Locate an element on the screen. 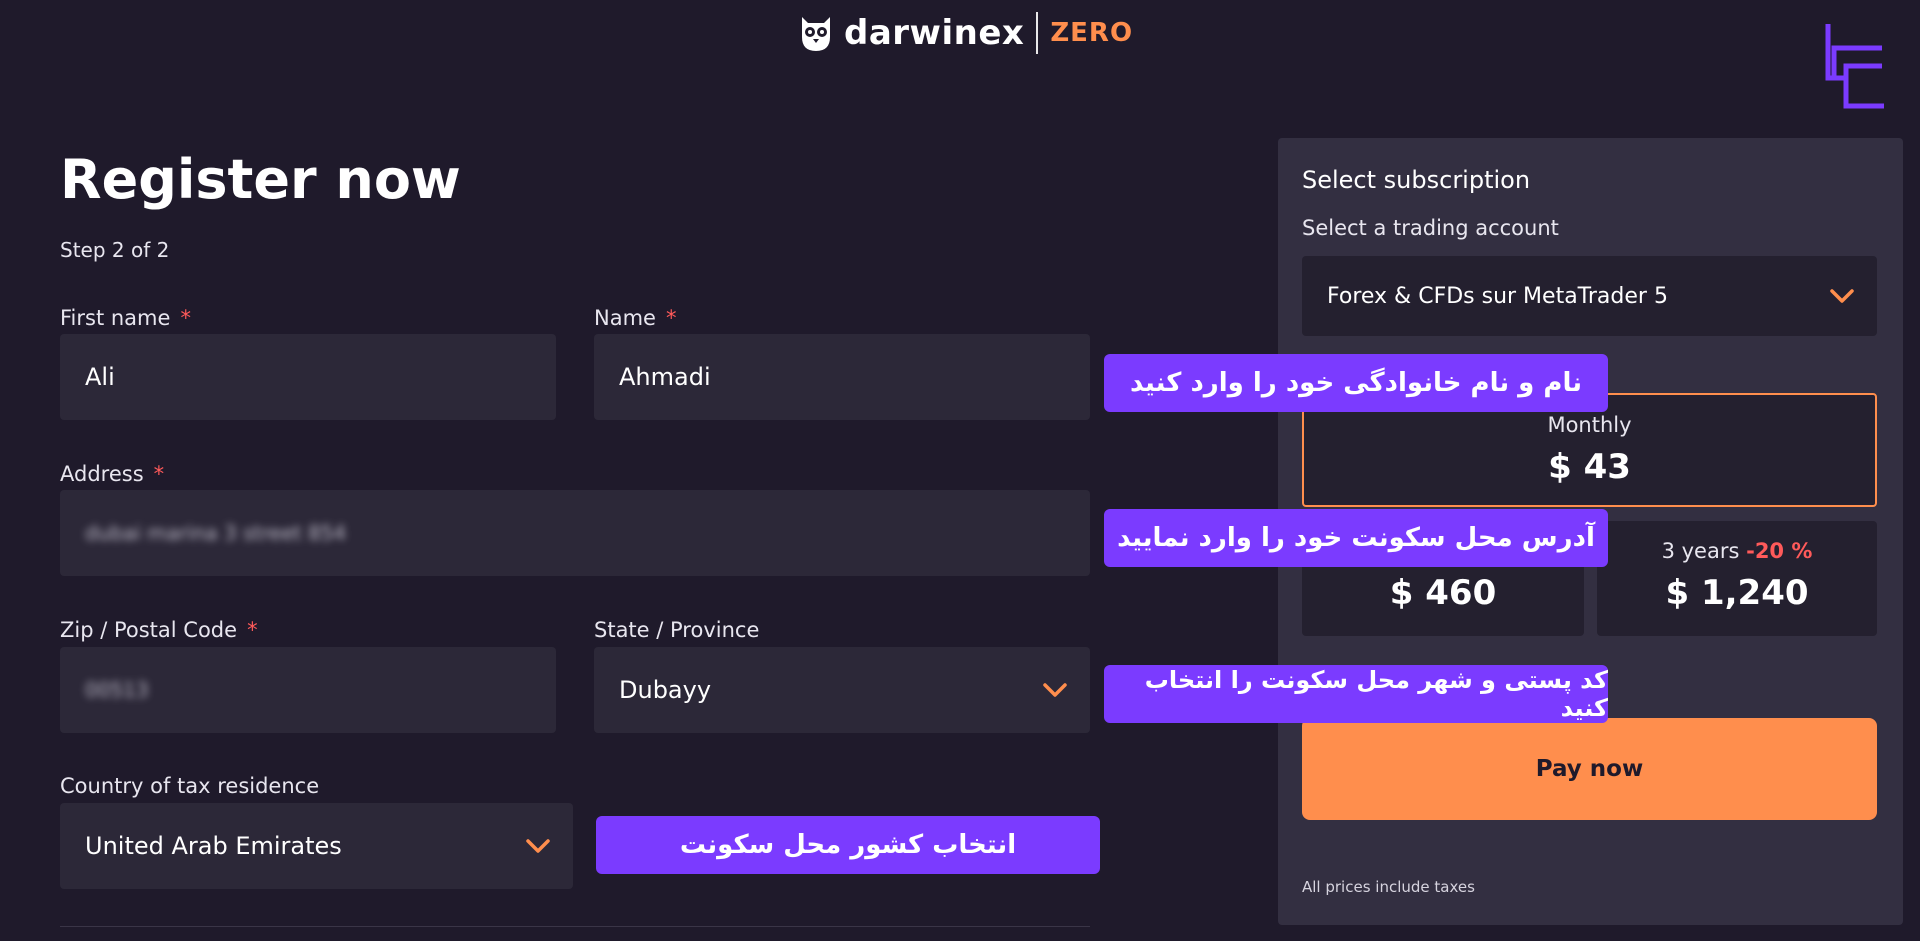 The image size is (1920, 941). plan-period: Monthly is located at coordinates (1589, 425).